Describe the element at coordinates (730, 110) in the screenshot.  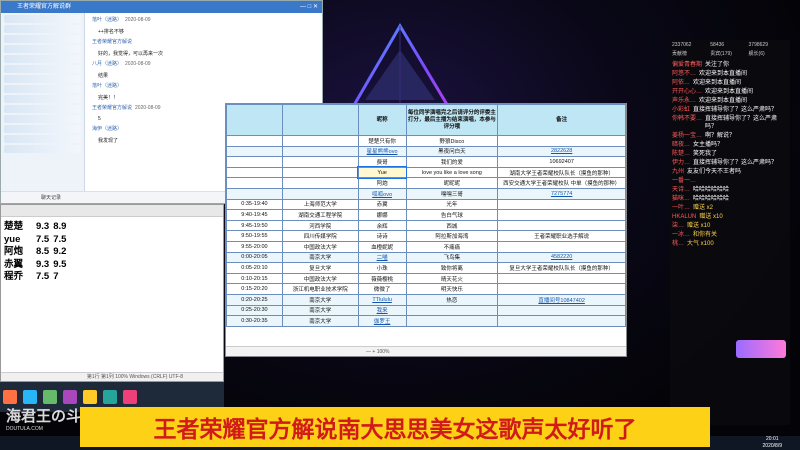
I see `danmaku-item: 小彩虹 直接挥辅导你了？这么严肃吗？` at that location.